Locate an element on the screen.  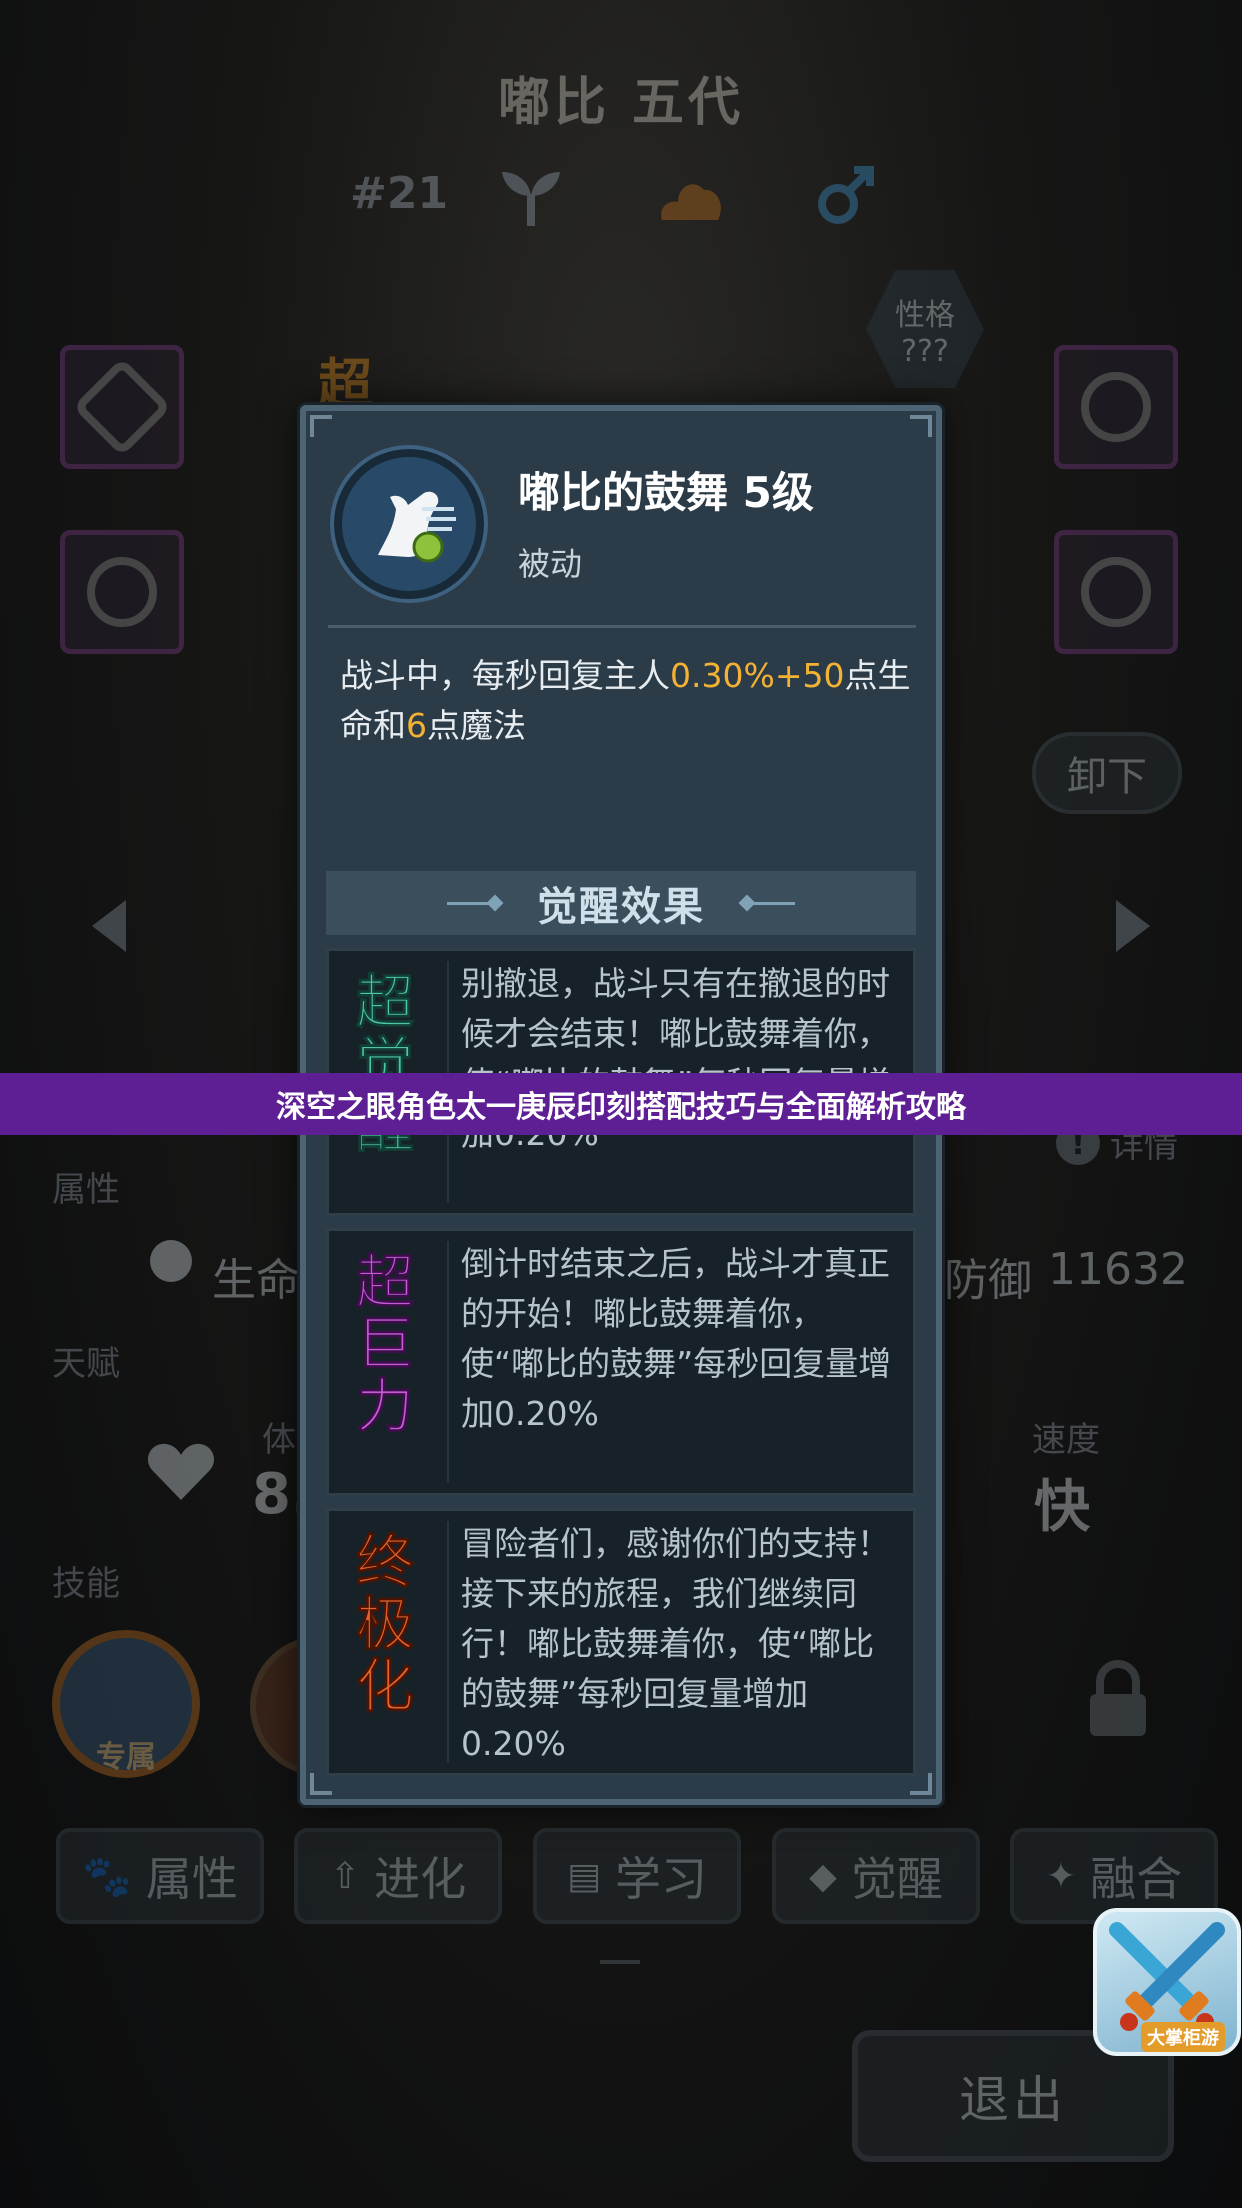
tab-fusion-label: 融合 is located at coordinates (1136, 1879).